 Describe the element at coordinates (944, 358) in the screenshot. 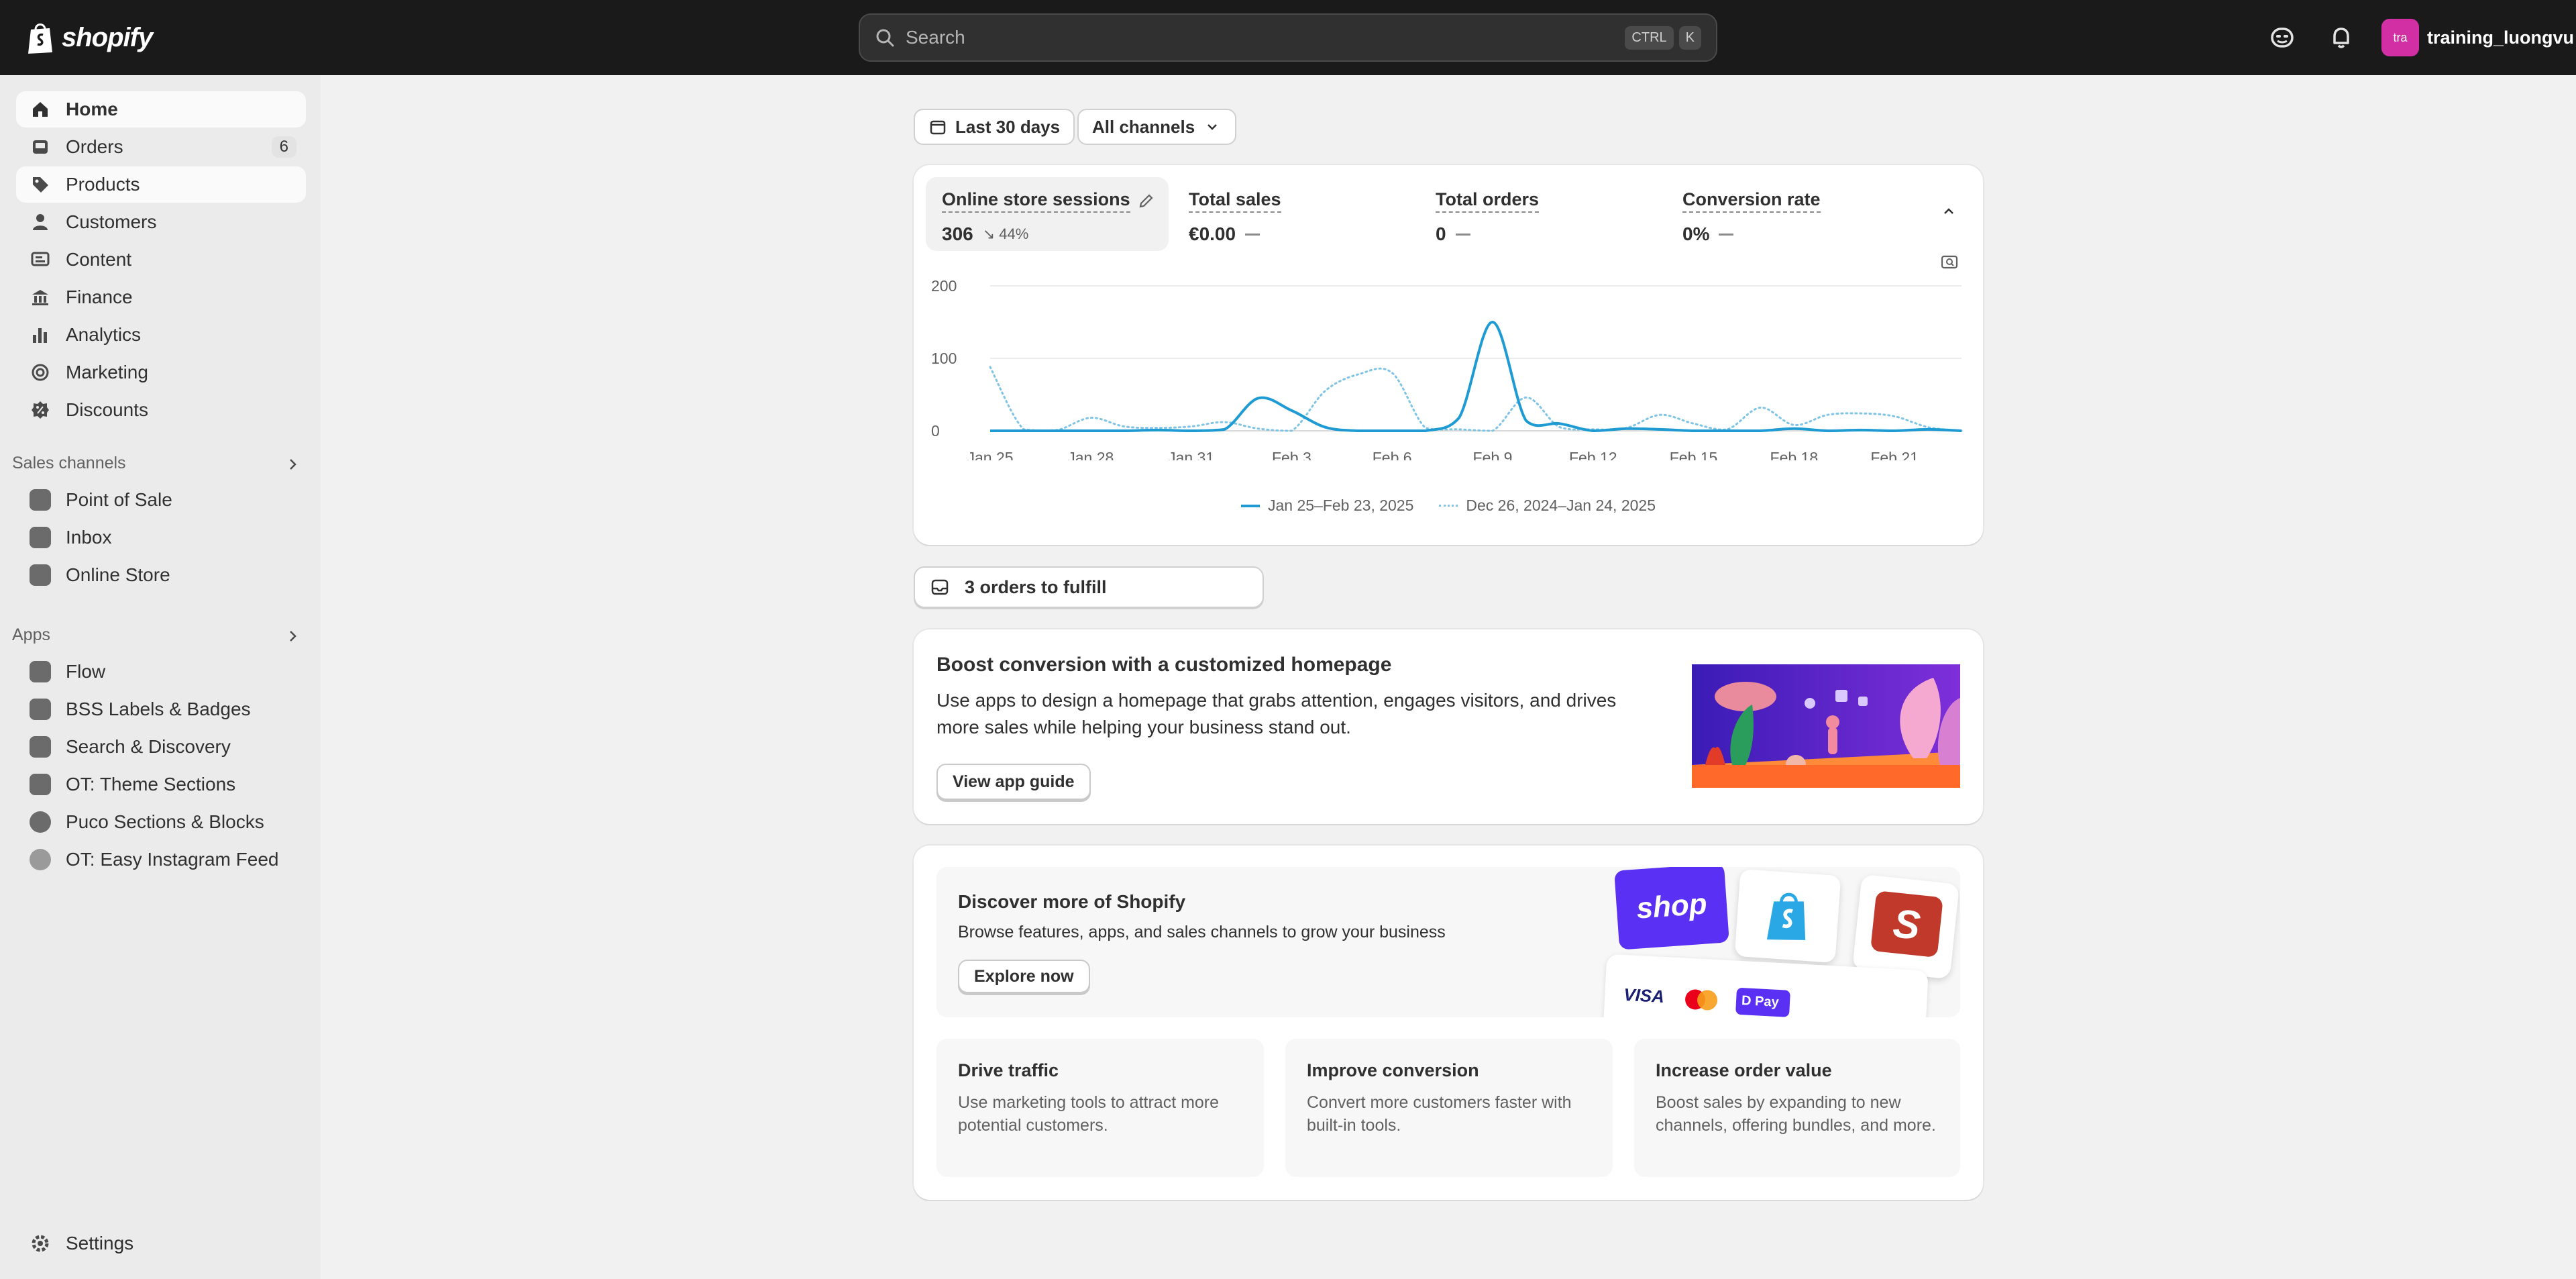

I see `y-tick-label: 100` at that location.